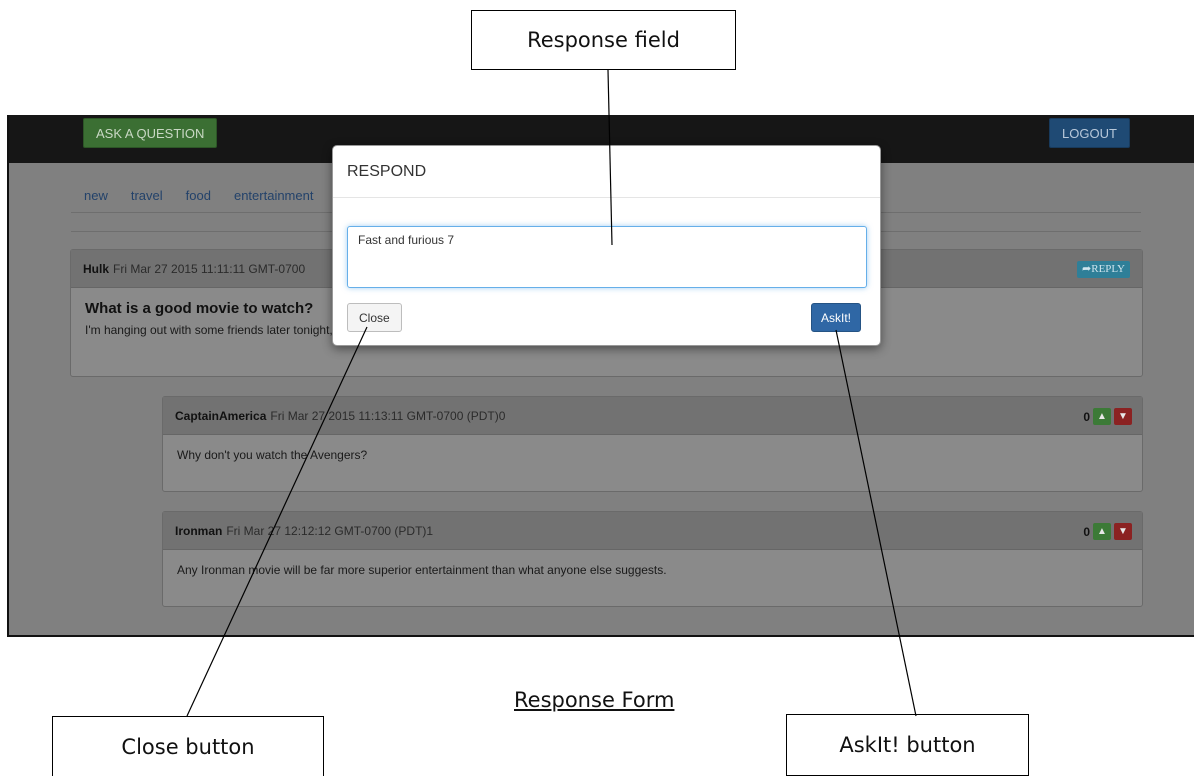  I want to click on category-new: new, so click(96, 195).